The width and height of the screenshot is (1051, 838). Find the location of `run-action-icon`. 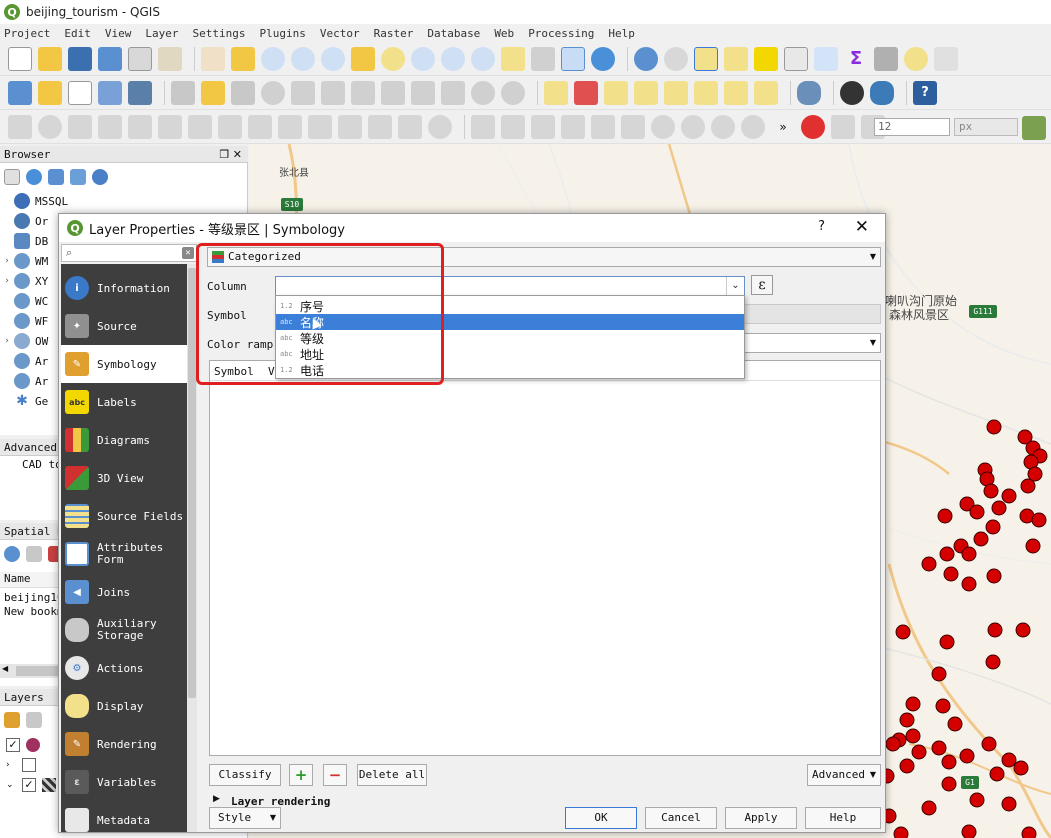

run-action-icon is located at coordinates (676, 58).